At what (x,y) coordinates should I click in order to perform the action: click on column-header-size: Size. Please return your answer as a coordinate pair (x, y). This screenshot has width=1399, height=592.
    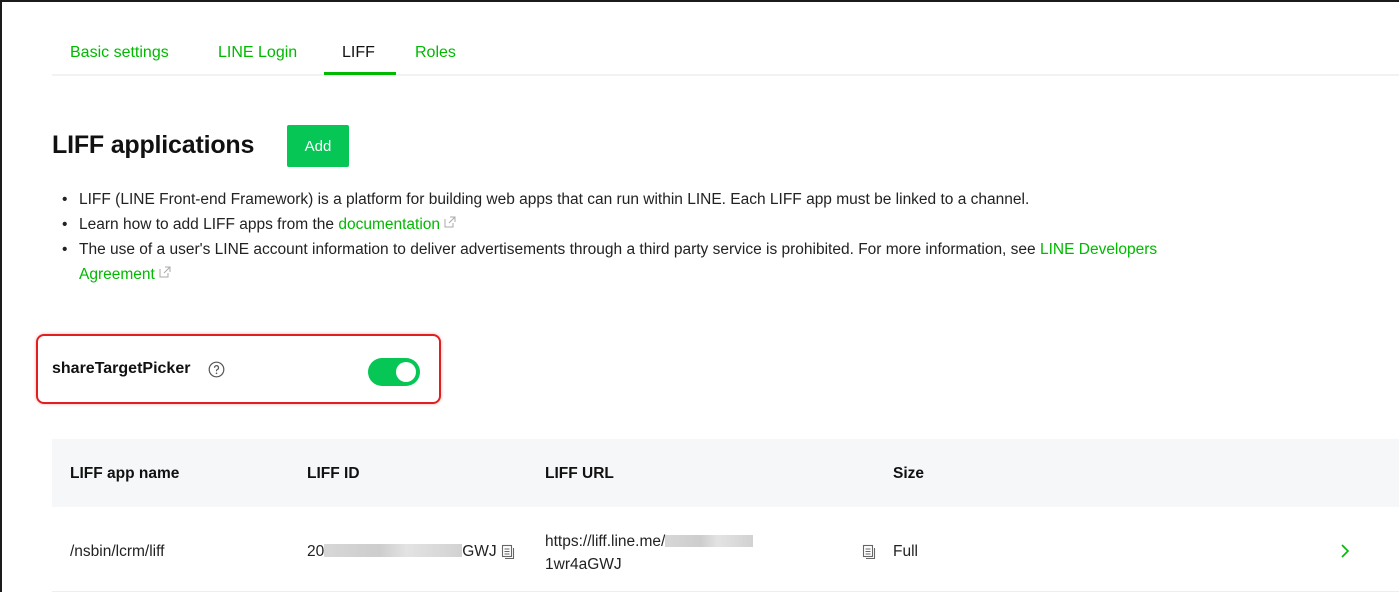
    Looking at the image, I should click on (909, 473).